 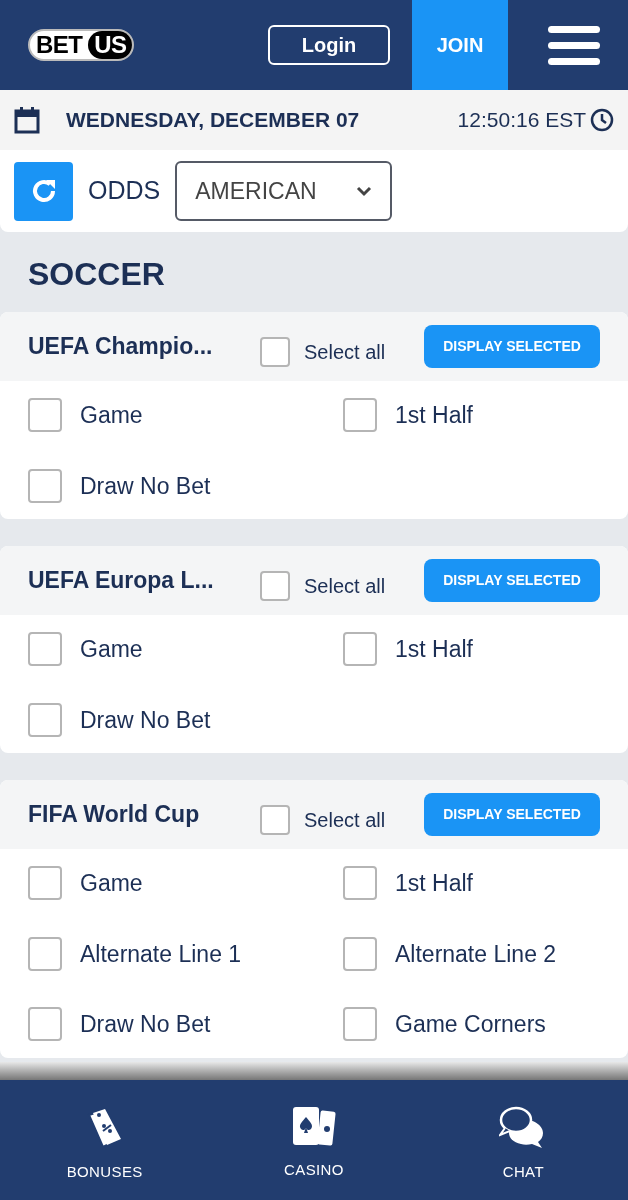 I want to click on playing-cards-icon, so click(x=314, y=1126).